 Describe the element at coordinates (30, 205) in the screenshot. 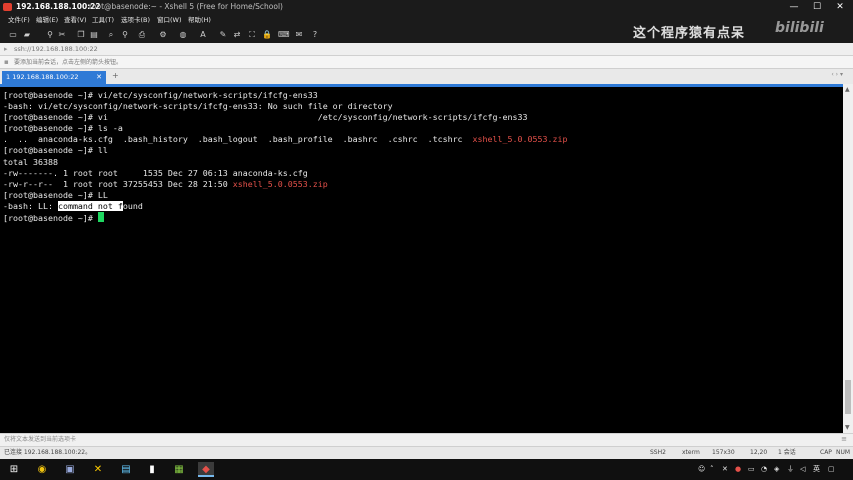

I see `terminal-line: -bash: LL:` at that location.